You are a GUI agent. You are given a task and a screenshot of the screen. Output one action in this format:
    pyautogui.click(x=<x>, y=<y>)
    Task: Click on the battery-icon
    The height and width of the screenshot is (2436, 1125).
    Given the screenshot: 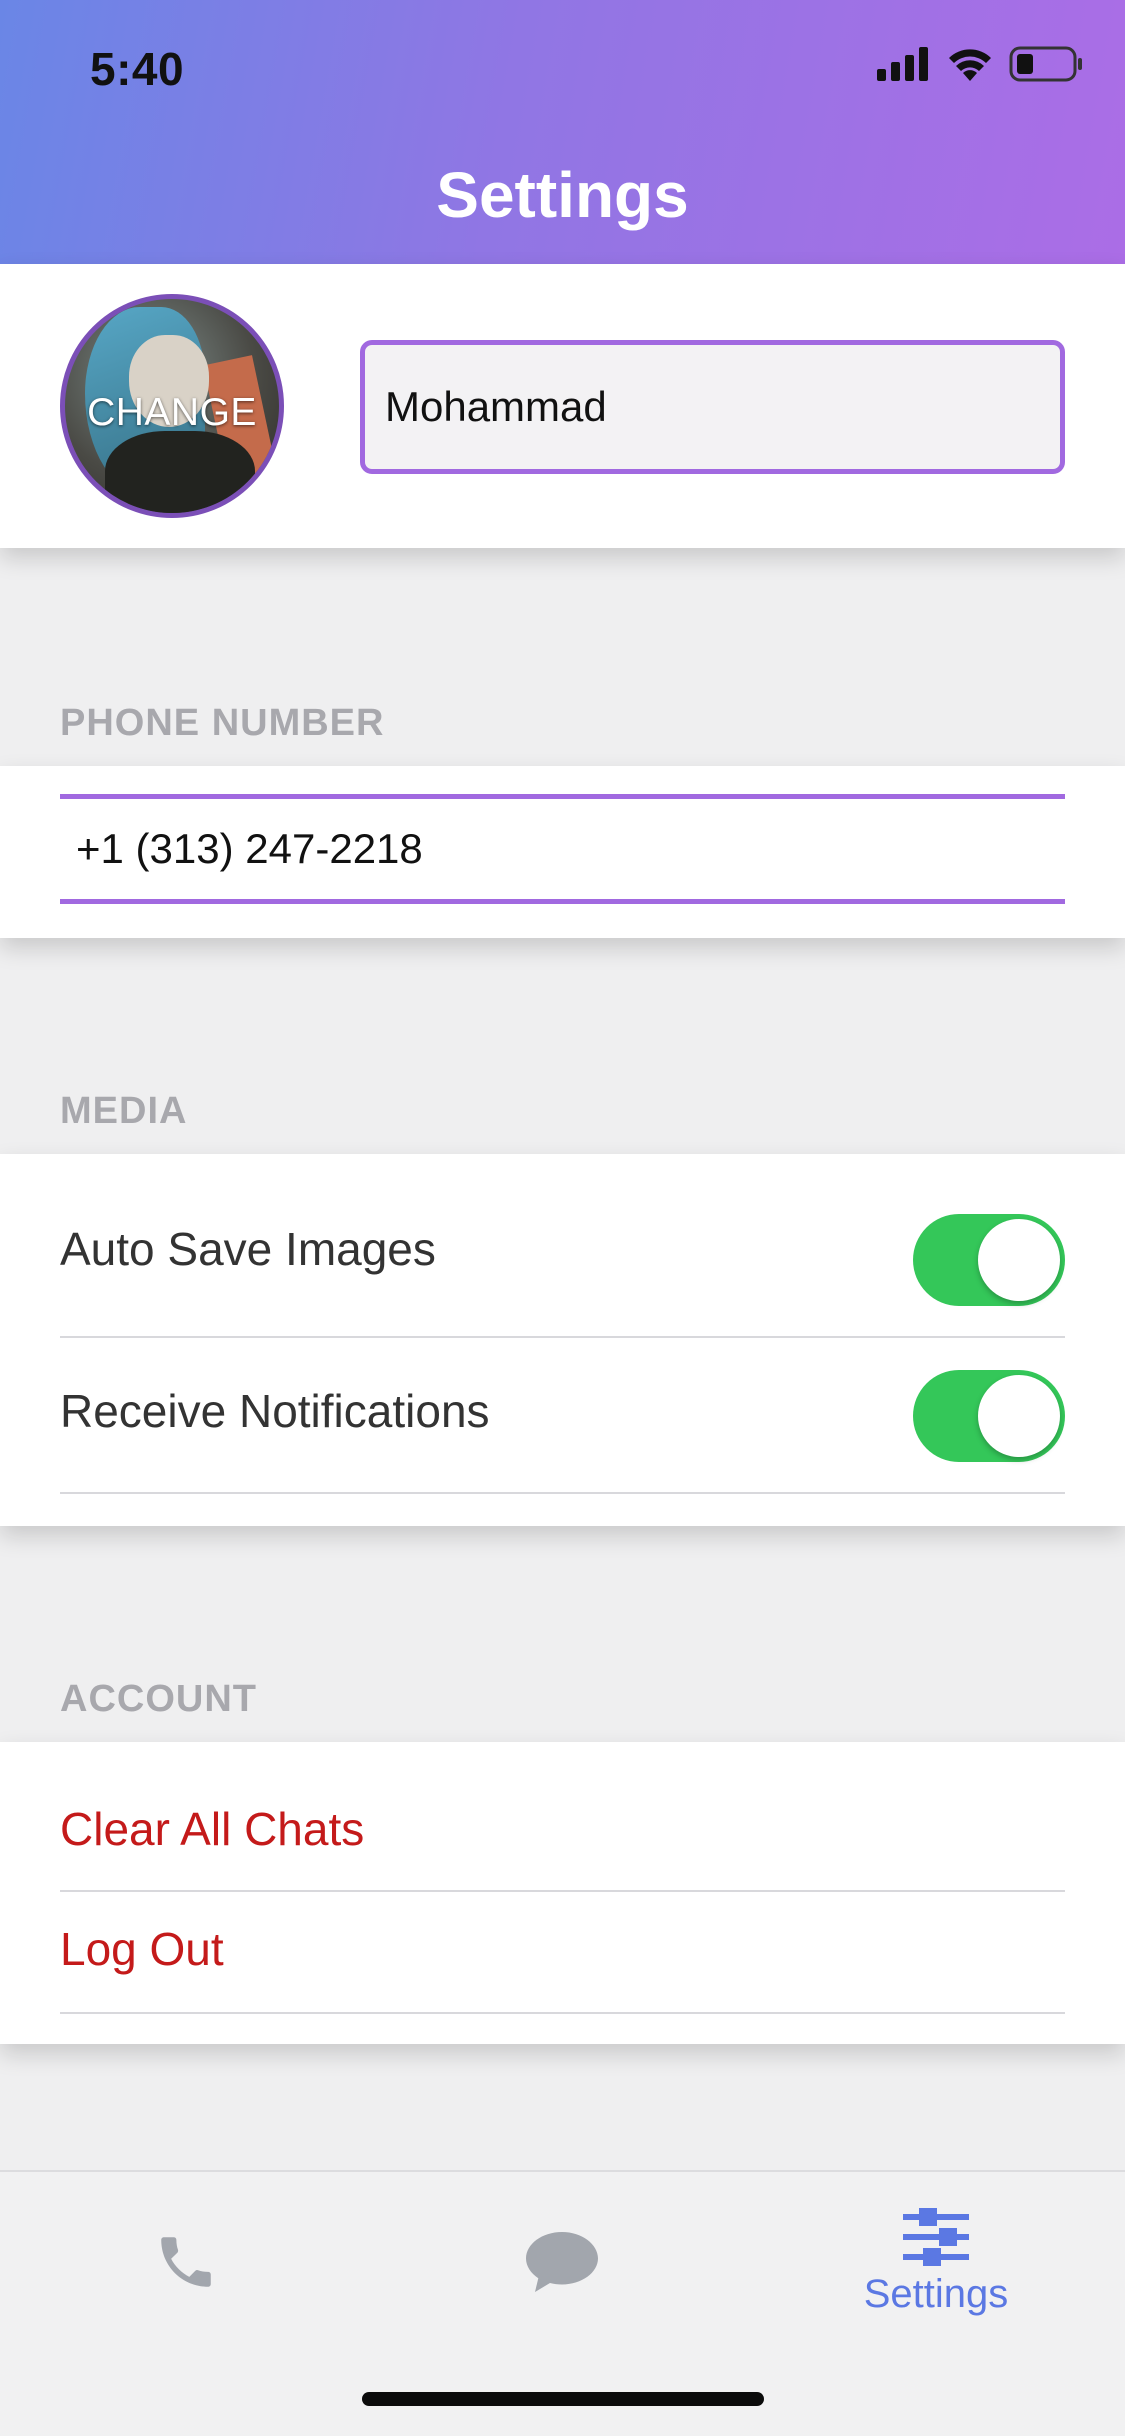 What is the action you would take?
    pyautogui.click(x=1045, y=64)
    